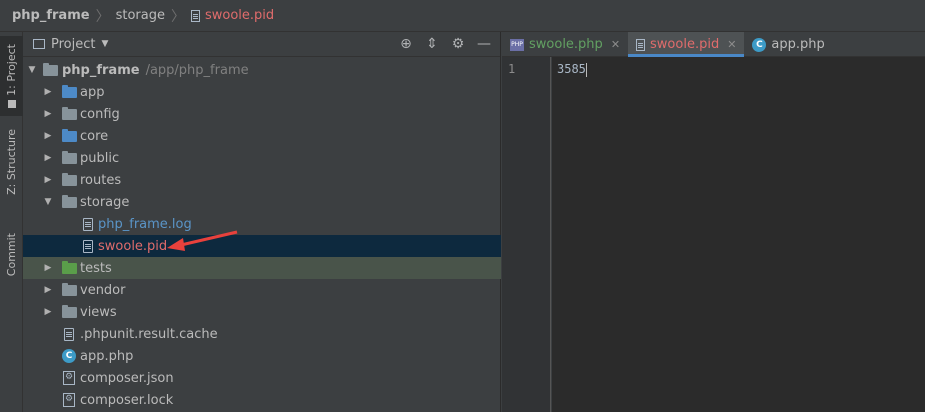 This screenshot has width=925, height=412. What do you see at coordinates (262, 246) in the screenshot?
I see `tree-item-swoole-pid: swoole.pid` at bounding box center [262, 246].